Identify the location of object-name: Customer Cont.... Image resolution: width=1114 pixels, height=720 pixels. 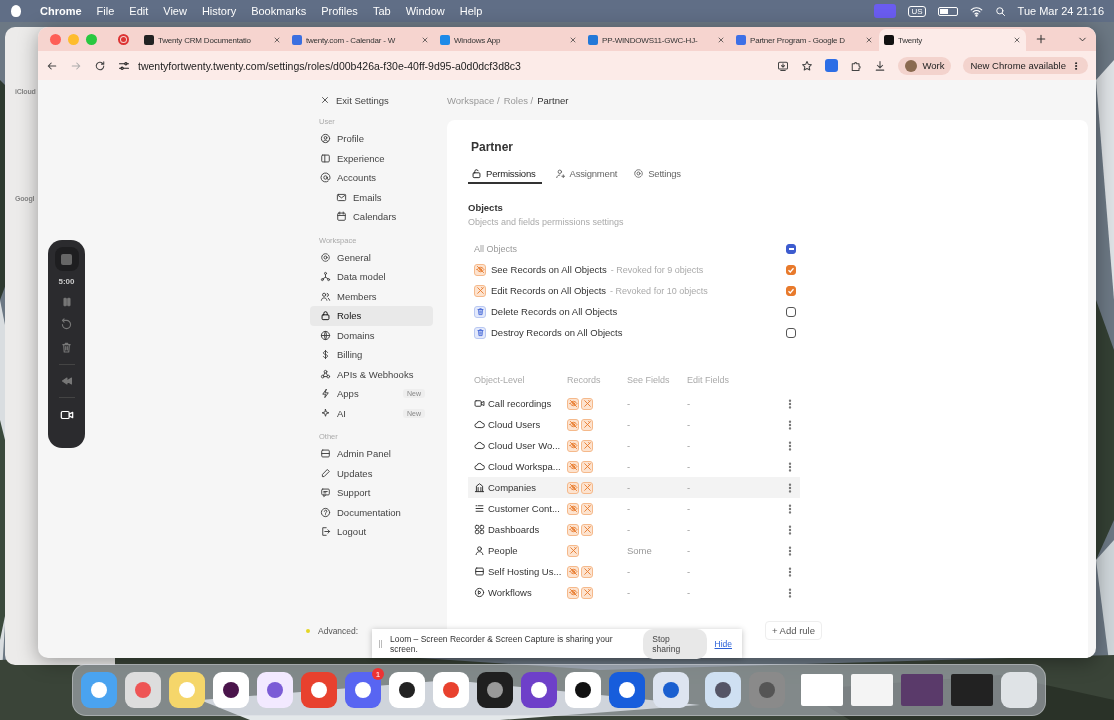
(520, 508).